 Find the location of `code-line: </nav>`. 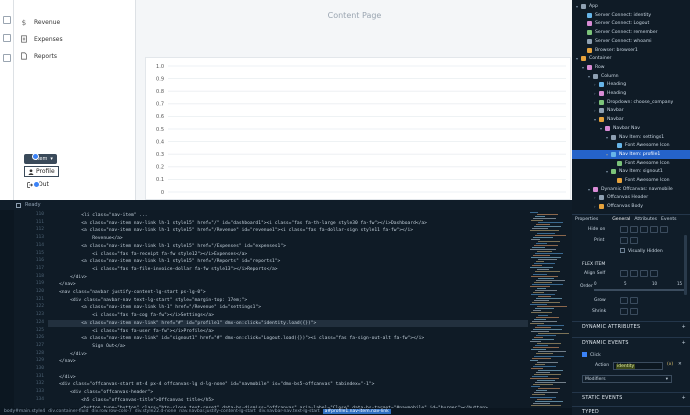

code-line: </nav> is located at coordinates (62, 362).